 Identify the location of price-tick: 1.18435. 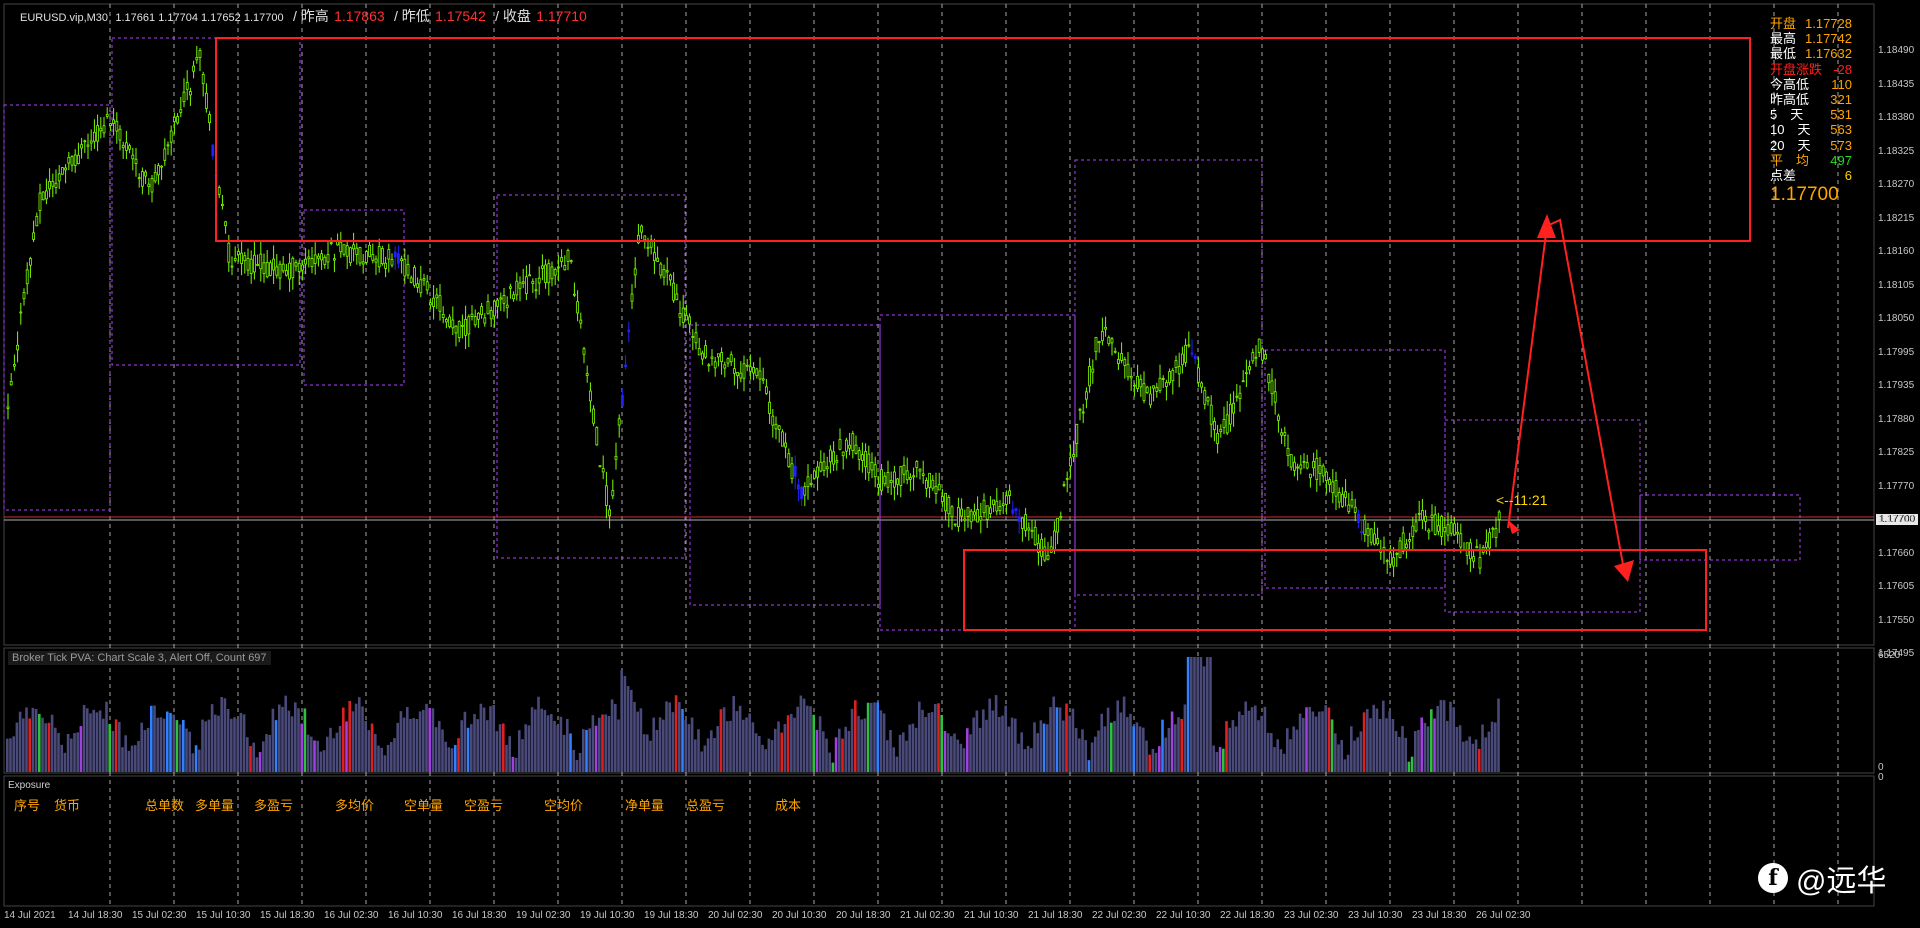
(1896, 84).